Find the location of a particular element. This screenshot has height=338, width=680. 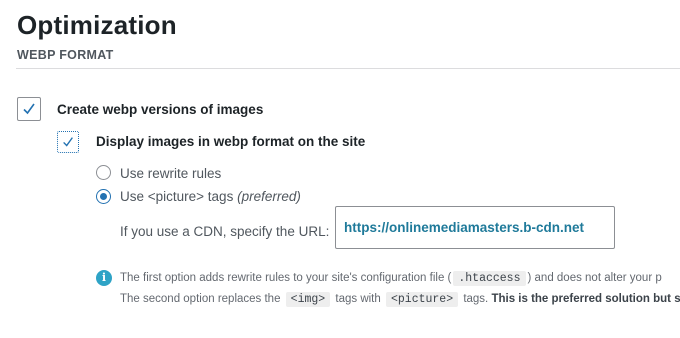

img-tag-code: <img> is located at coordinates (308, 299).